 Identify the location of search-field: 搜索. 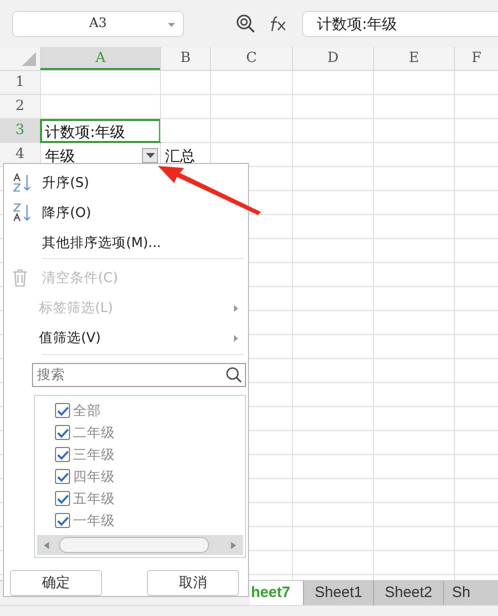
(139, 374).